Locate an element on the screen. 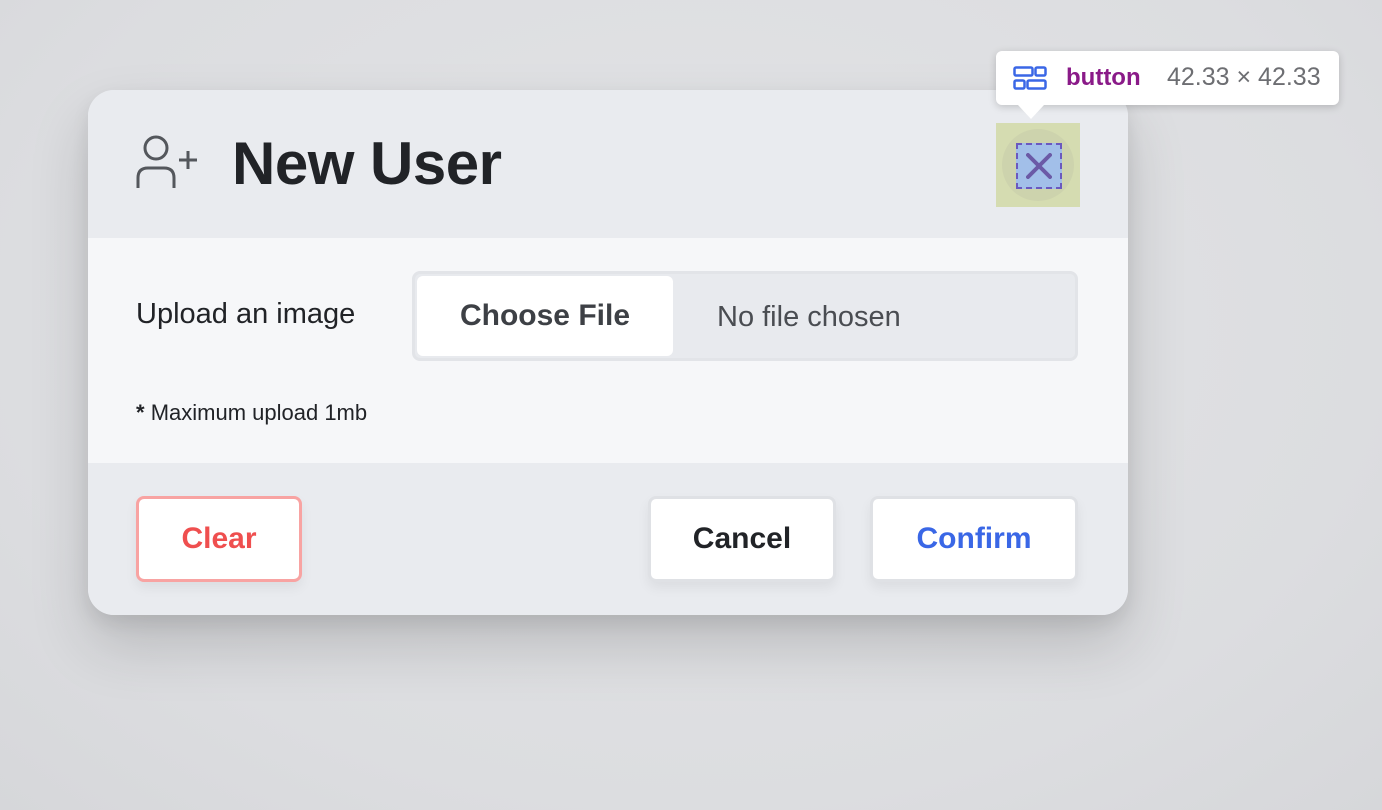 This screenshot has width=1382, height=810. choose-file-button: Choose File is located at coordinates (545, 316).